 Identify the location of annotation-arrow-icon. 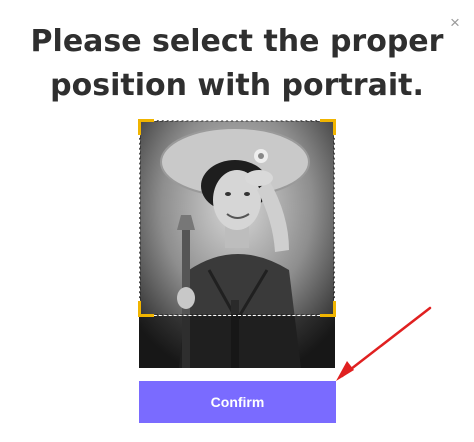
(384, 343).